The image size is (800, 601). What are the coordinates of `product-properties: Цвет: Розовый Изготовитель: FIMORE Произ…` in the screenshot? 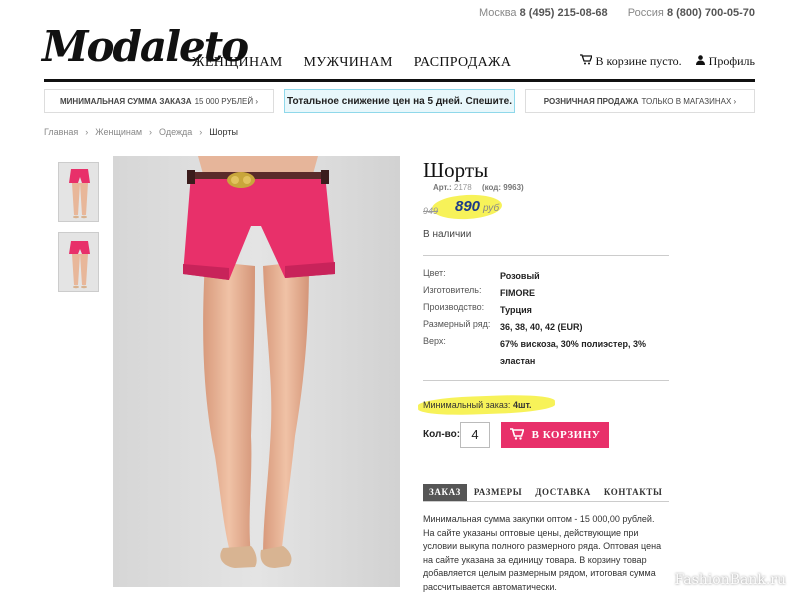 It's located at (541, 320).